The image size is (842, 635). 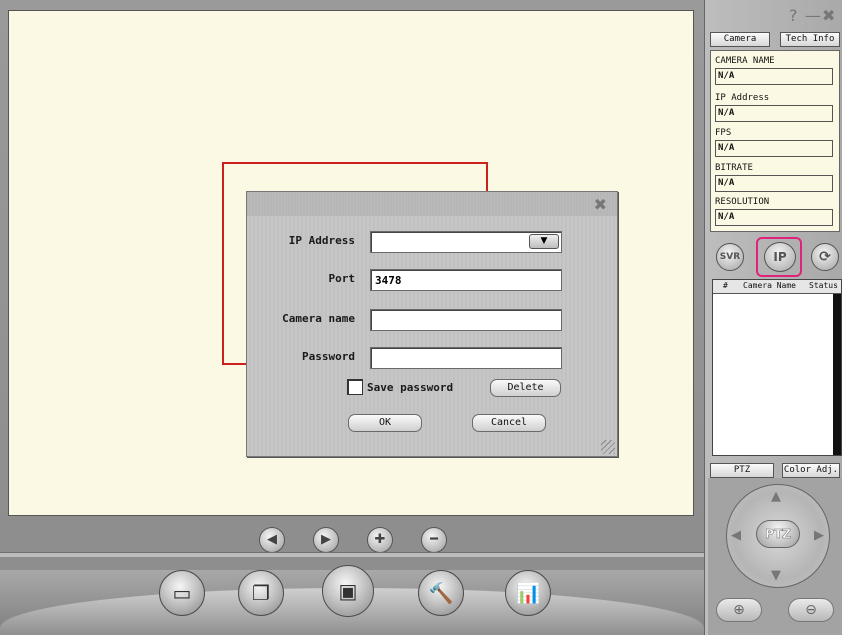 What do you see at coordinates (793, 15) in the screenshot?
I see `help-icon: ?` at bounding box center [793, 15].